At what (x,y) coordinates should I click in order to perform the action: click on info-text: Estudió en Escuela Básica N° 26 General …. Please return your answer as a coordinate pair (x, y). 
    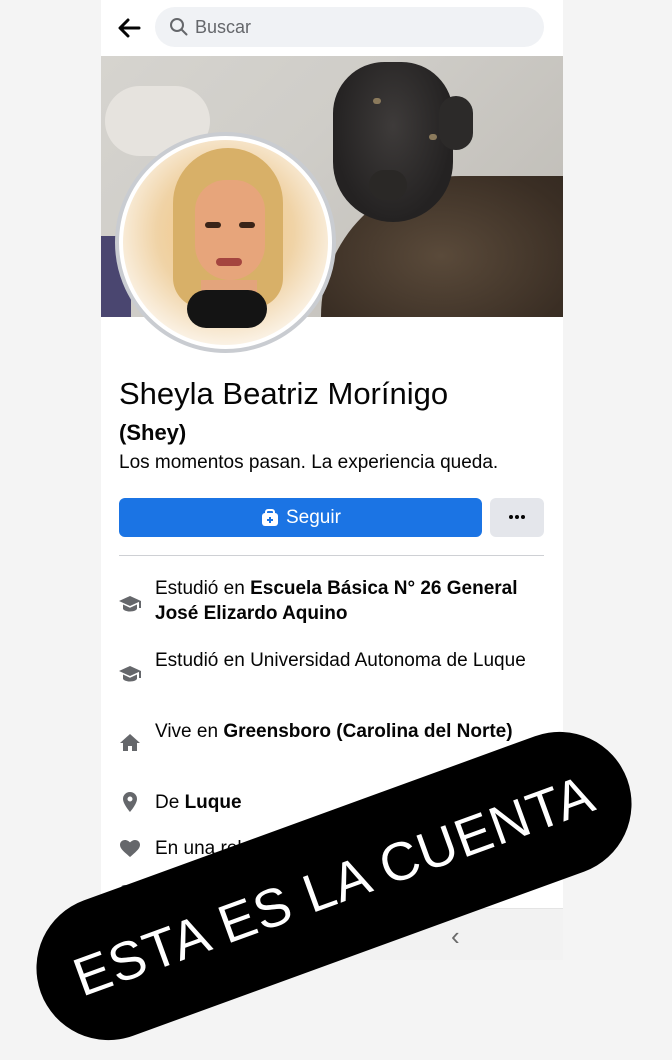
    Looking at the image, I should click on (345, 601).